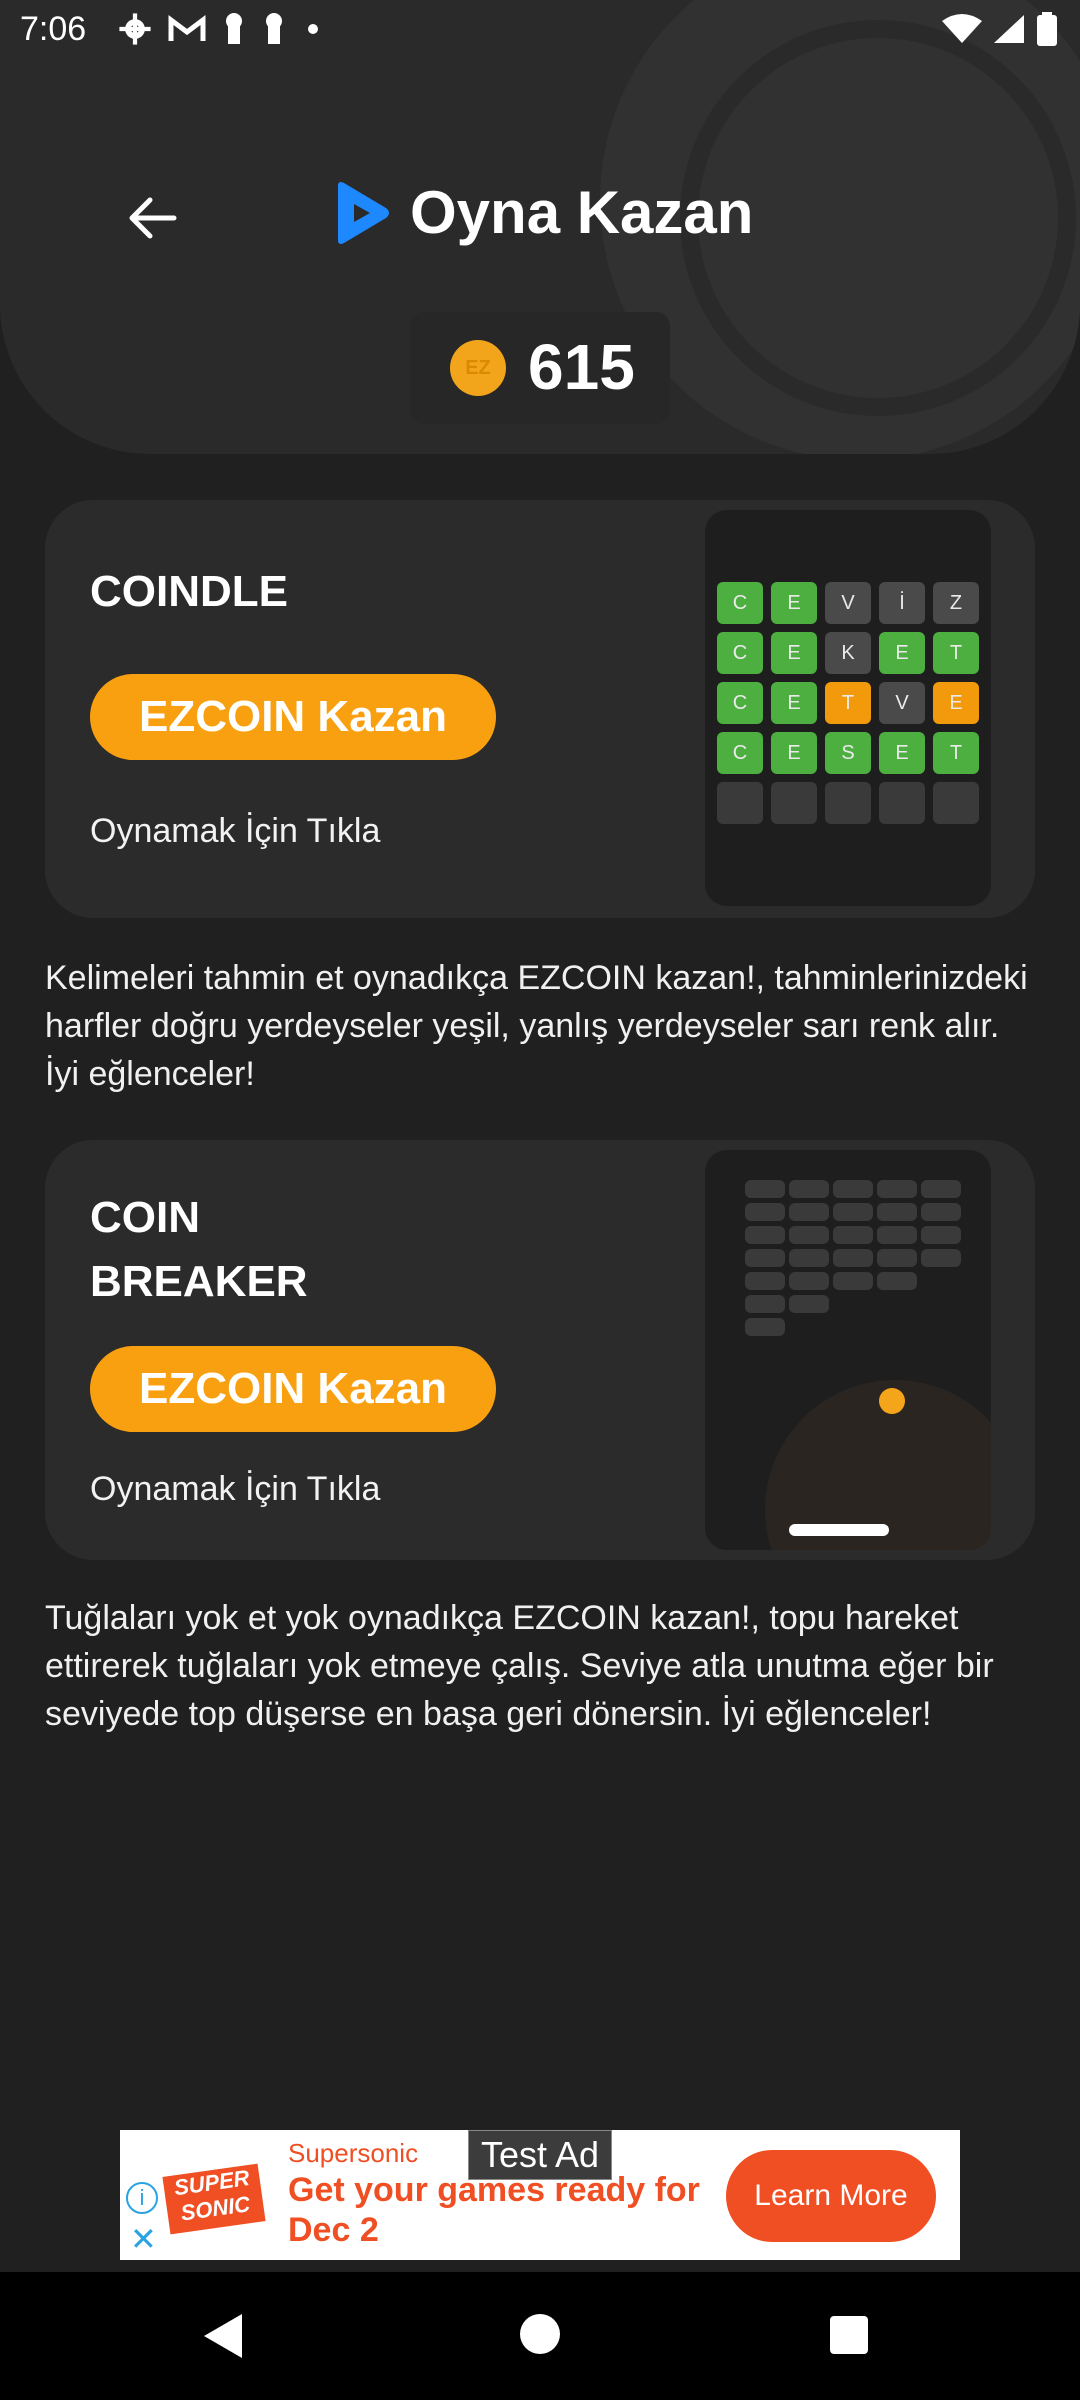  What do you see at coordinates (142, 2198) in the screenshot?
I see `ad-info-icon: i` at bounding box center [142, 2198].